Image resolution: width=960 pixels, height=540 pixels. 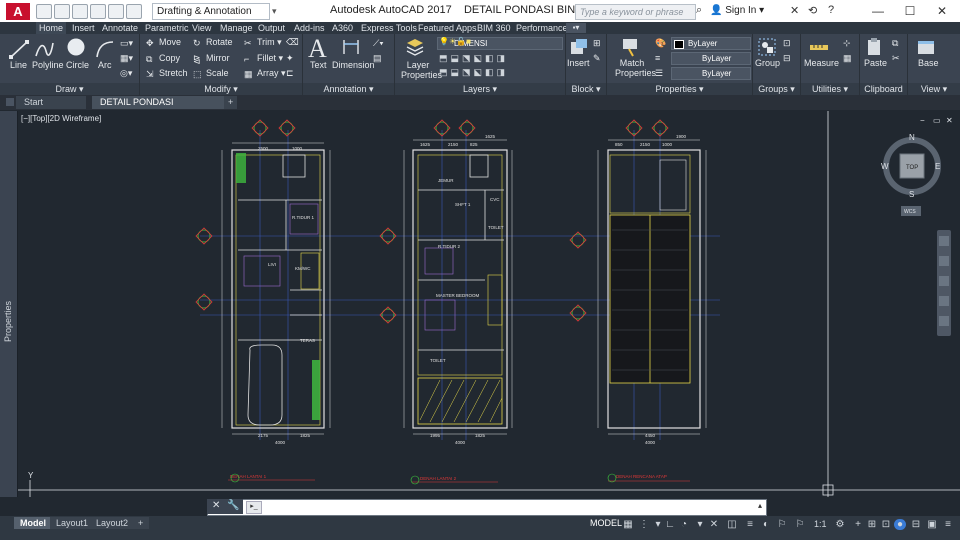 I want to click on units-icon: ⊞, so click(x=872, y=524).